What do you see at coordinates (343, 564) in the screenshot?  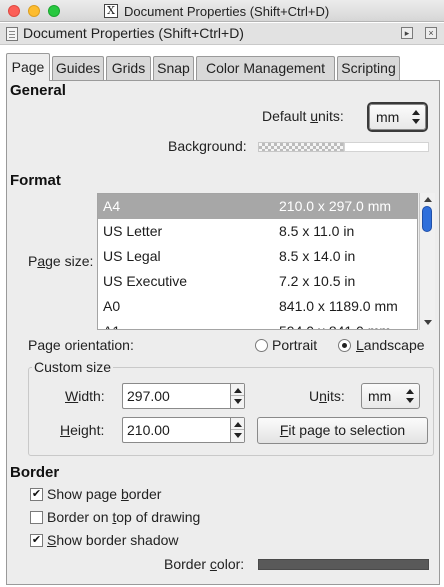 I see `border-color-button` at bounding box center [343, 564].